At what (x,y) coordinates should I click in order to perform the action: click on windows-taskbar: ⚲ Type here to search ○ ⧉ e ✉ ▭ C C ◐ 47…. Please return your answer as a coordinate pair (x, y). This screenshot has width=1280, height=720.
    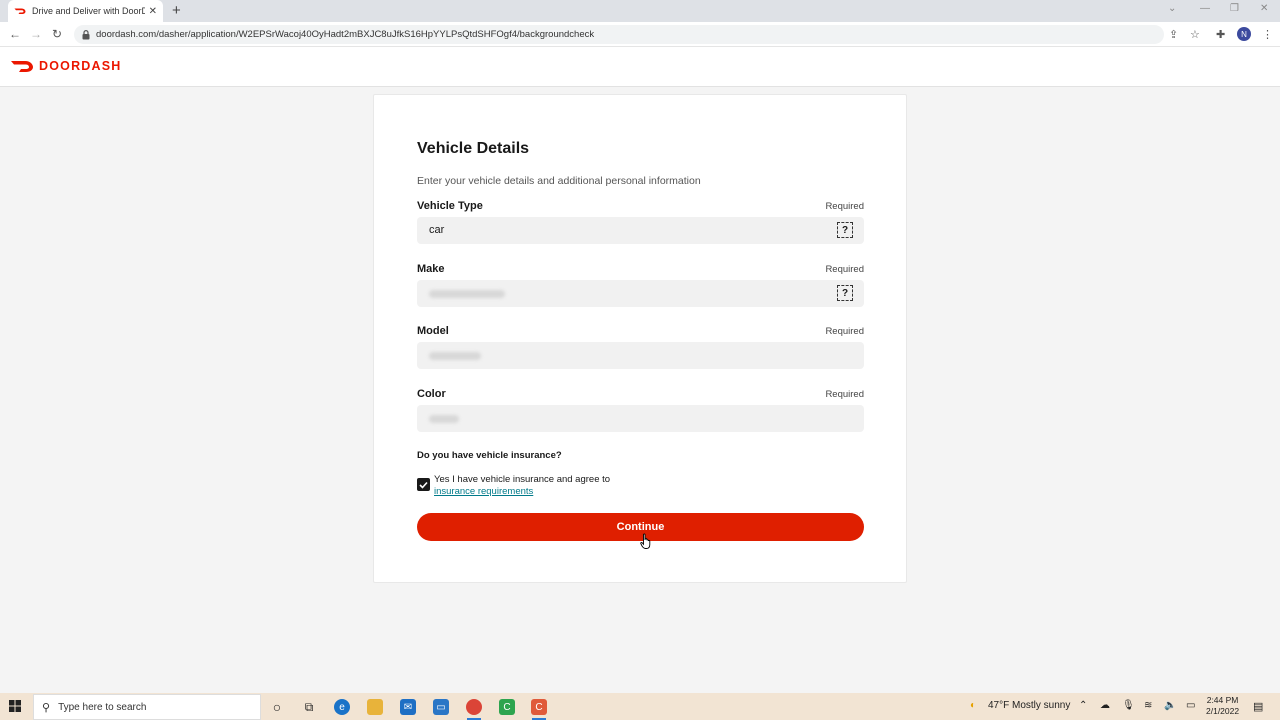
    Looking at the image, I should click on (640, 706).